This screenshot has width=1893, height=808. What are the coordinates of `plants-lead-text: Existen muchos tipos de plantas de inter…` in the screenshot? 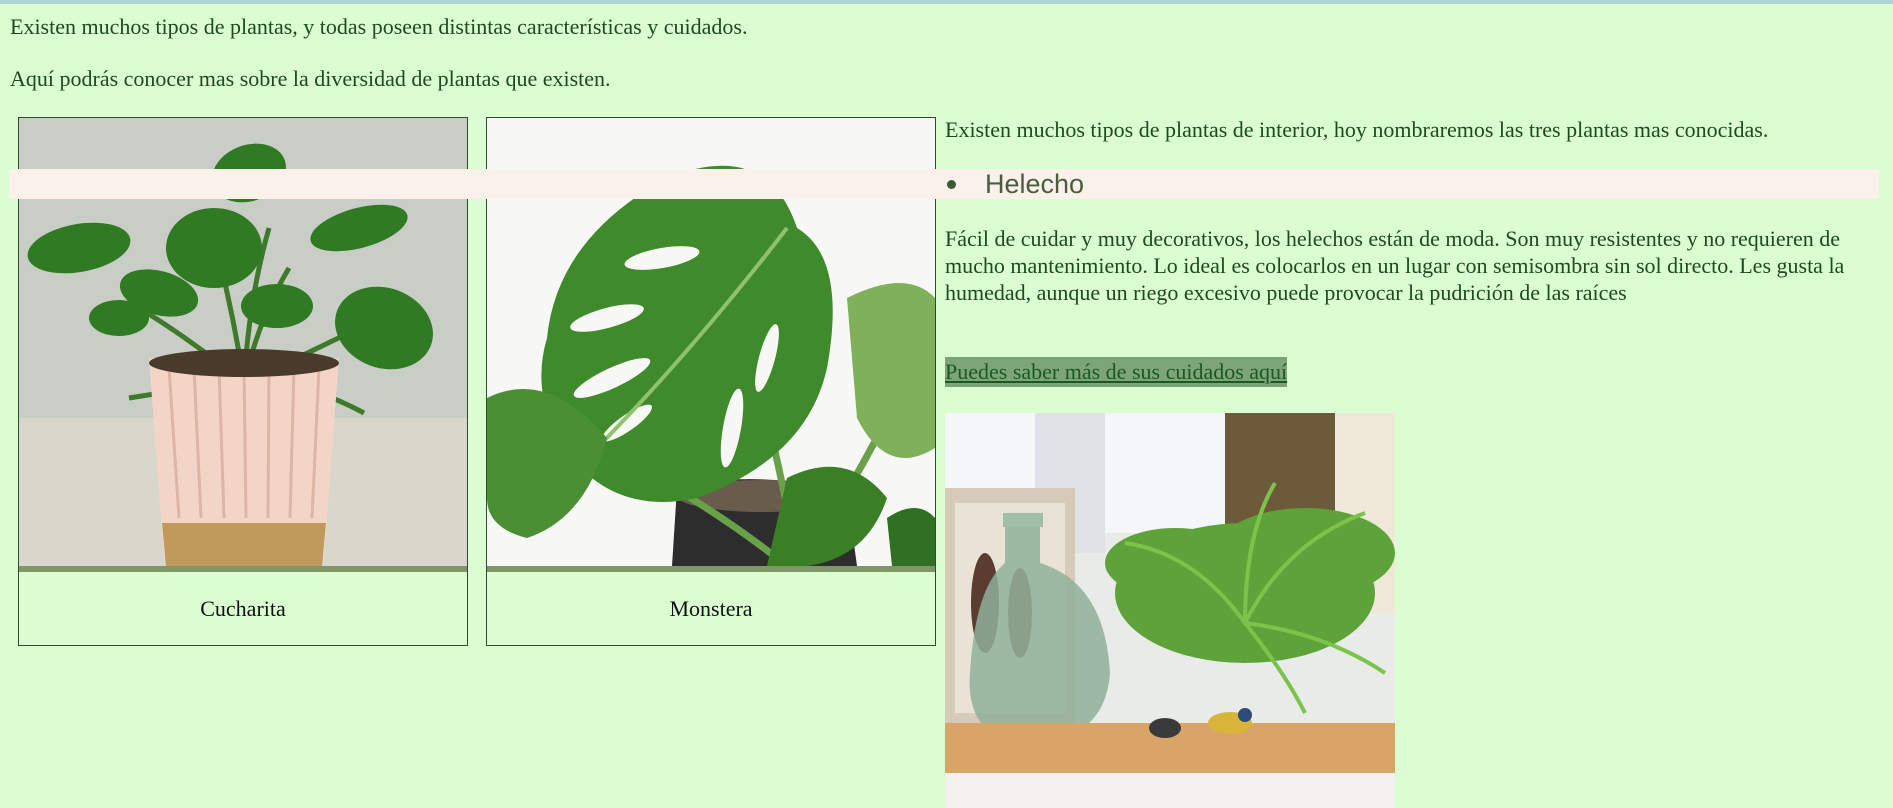 It's located at (1357, 129).